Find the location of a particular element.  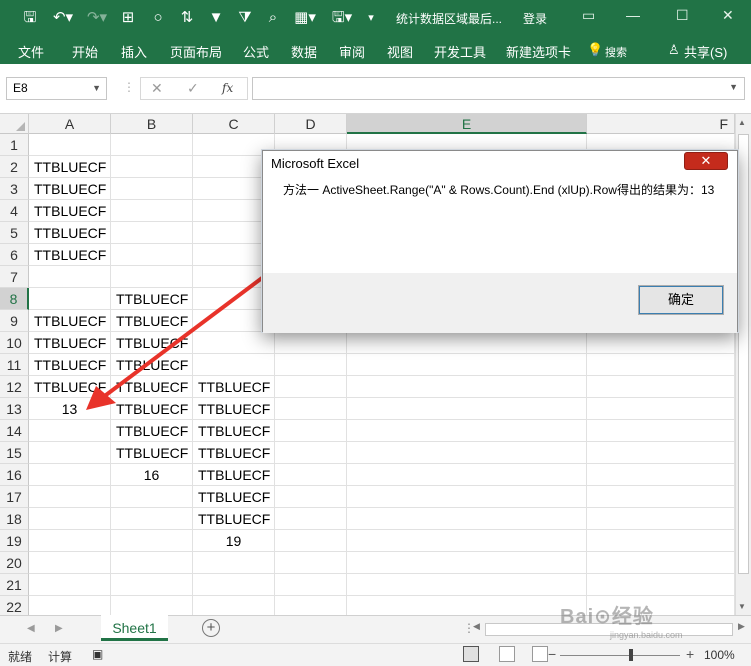

cell-b10: TTBLUECF is located at coordinates (152, 343).